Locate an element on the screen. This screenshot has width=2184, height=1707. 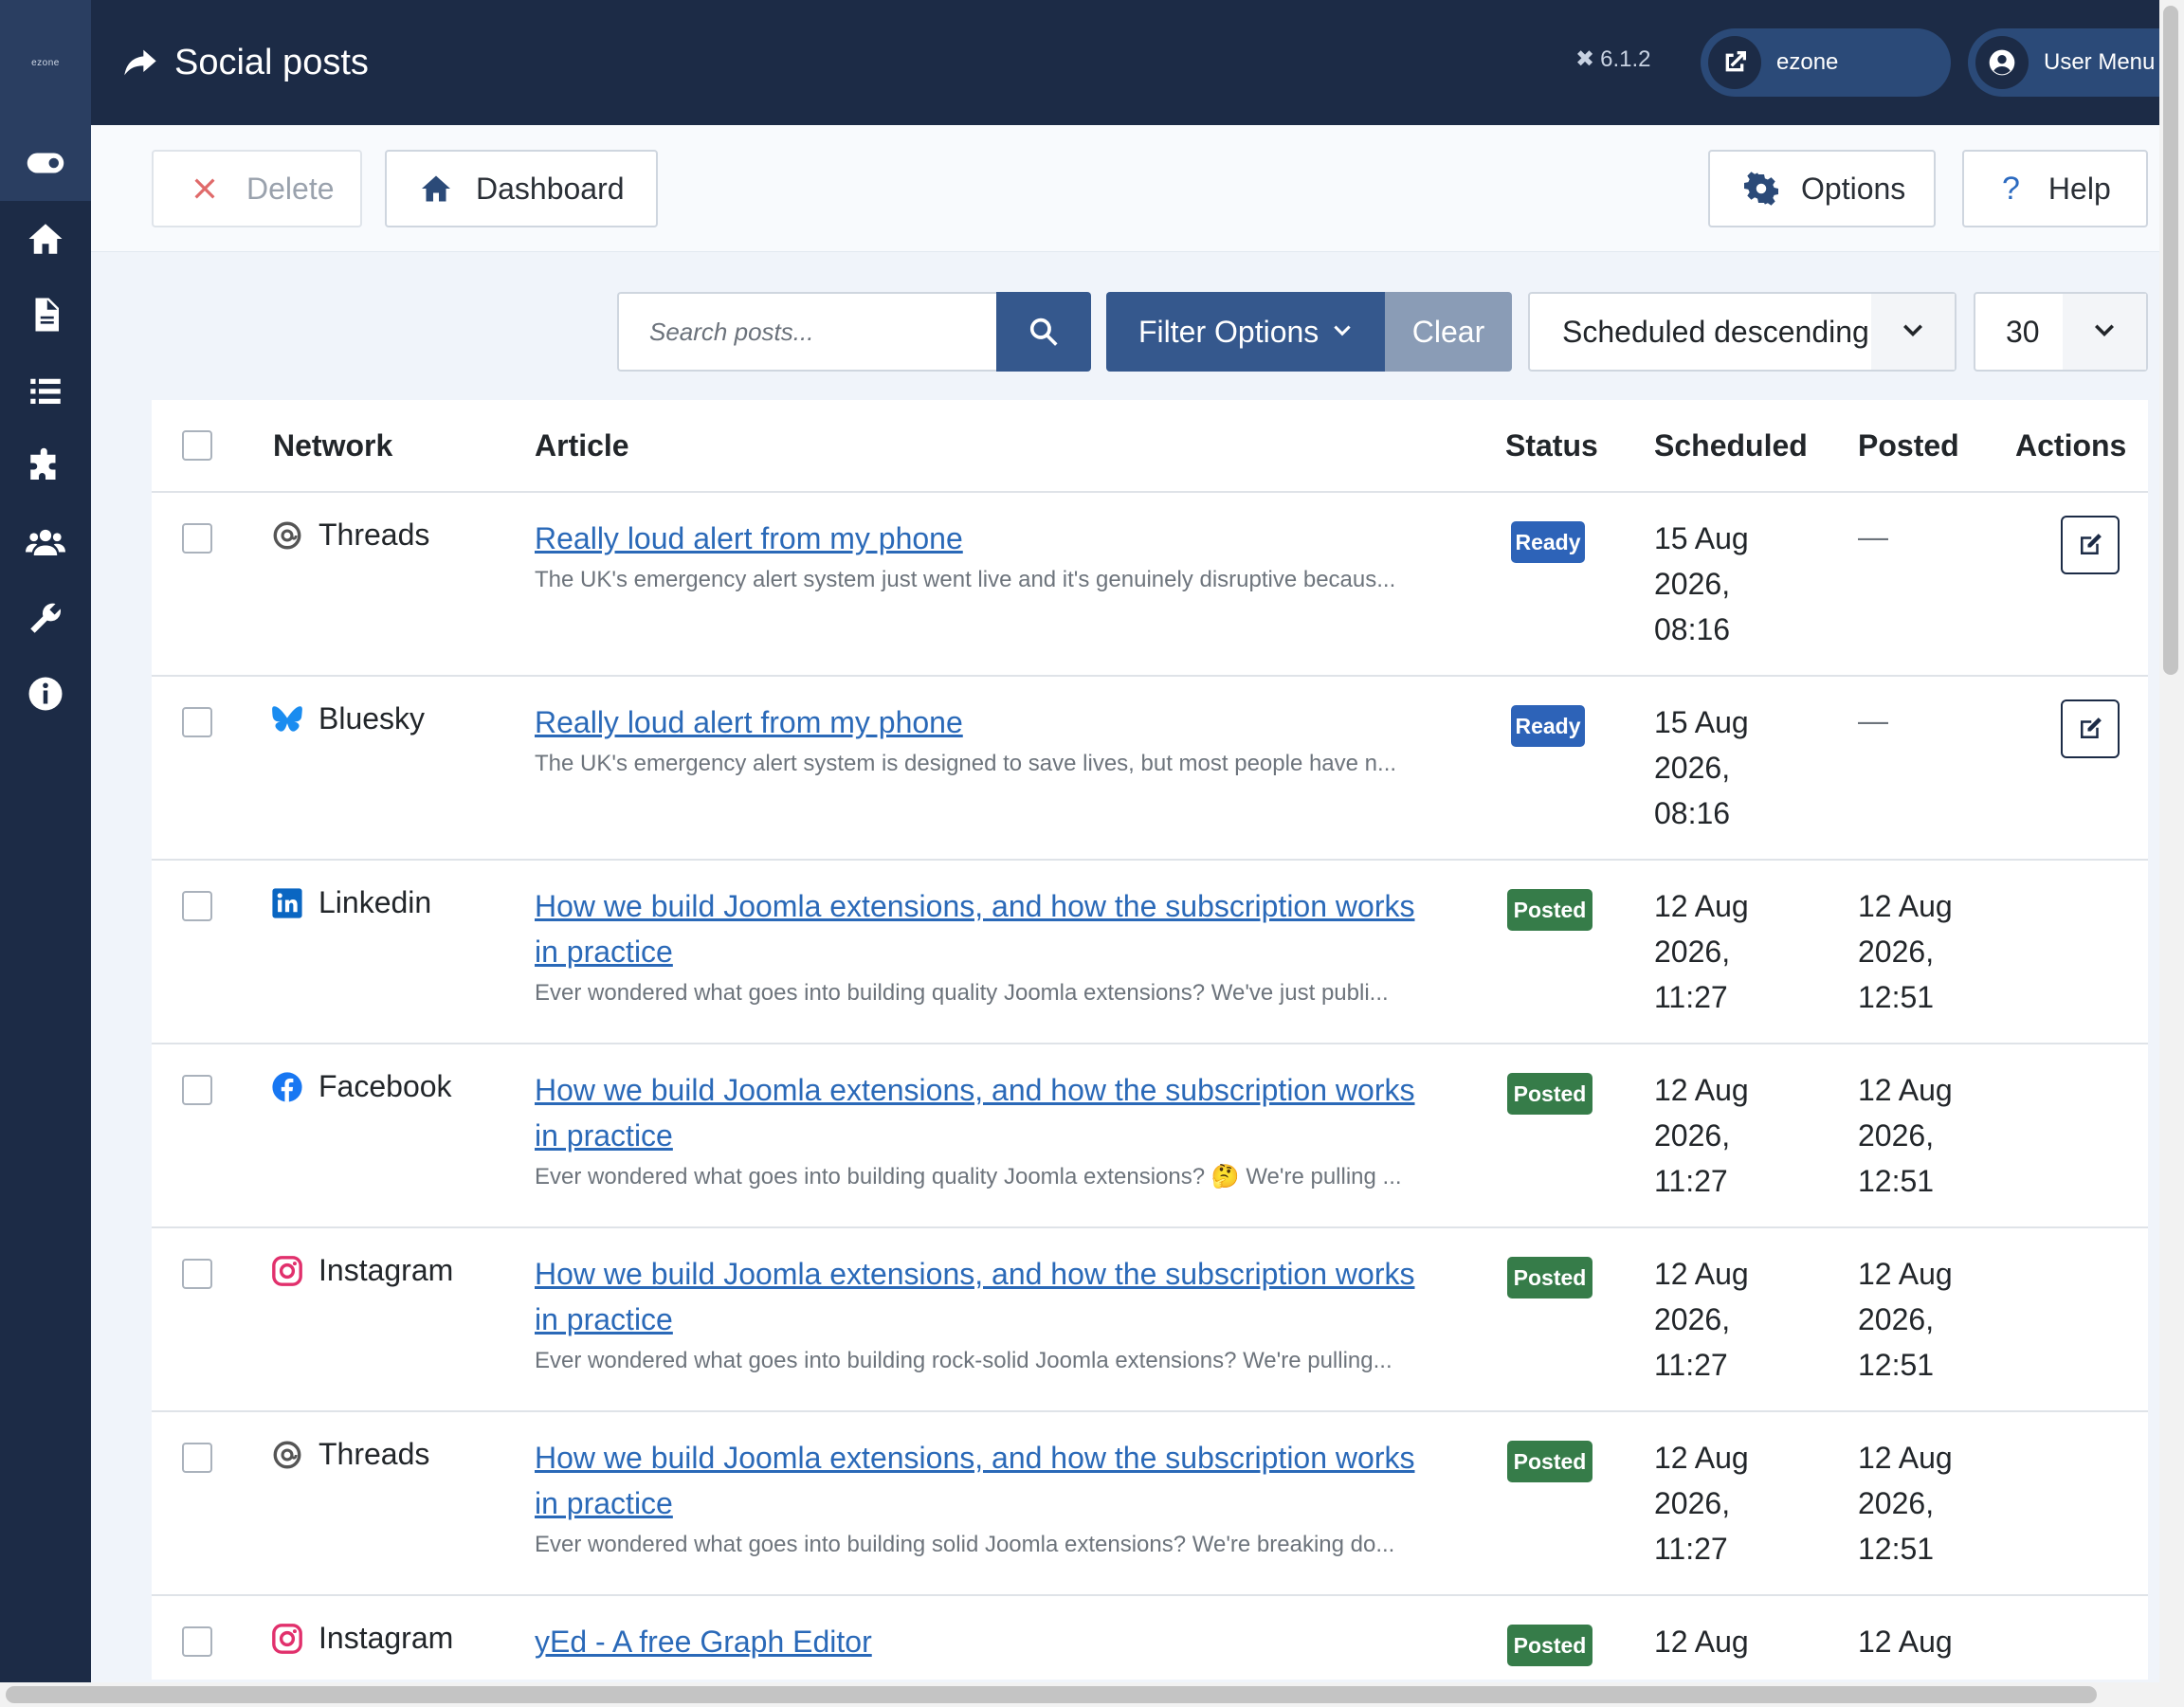
sidebar-item-menus is located at coordinates (45, 391).